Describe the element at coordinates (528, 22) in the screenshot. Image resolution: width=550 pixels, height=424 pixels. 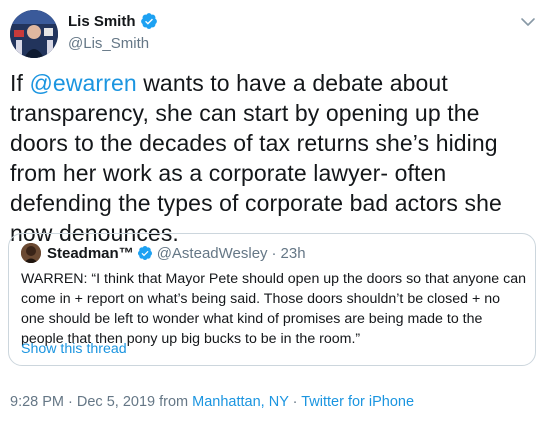
I see `chevron-down-icon` at that location.